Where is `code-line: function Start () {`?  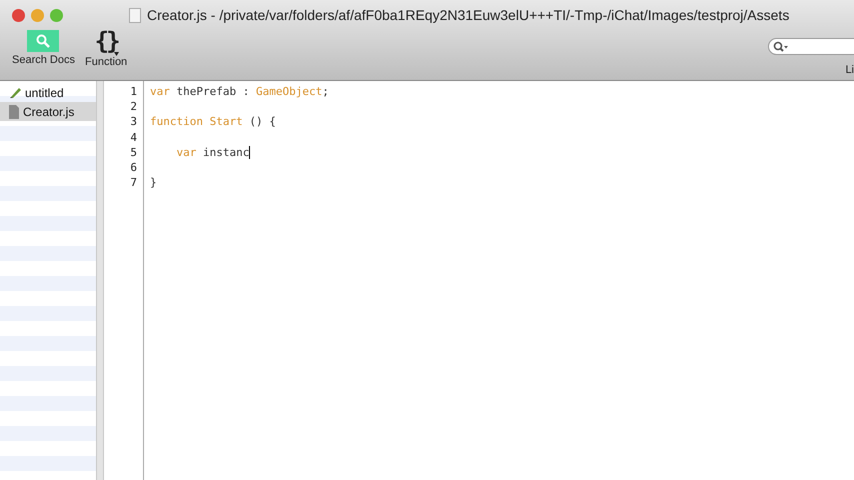
code-line: function Start () { is located at coordinates (213, 122).